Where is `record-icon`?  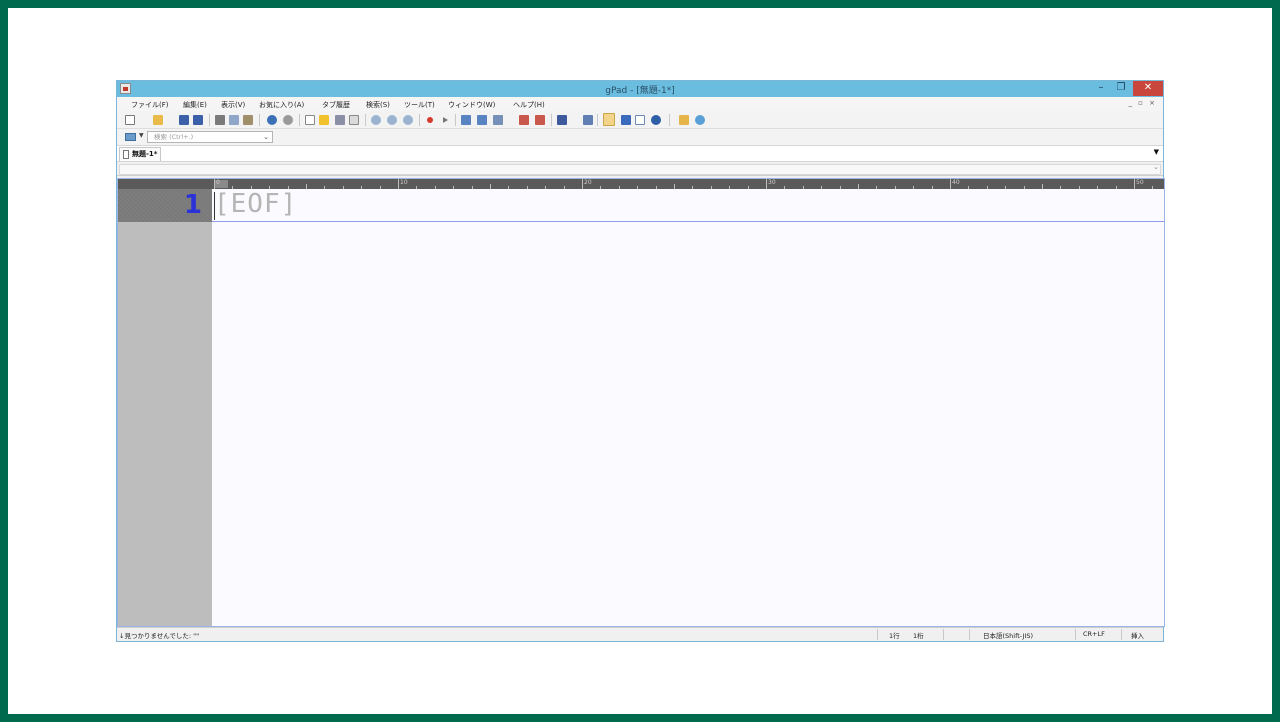
record-icon is located at coordinates (430, 120).